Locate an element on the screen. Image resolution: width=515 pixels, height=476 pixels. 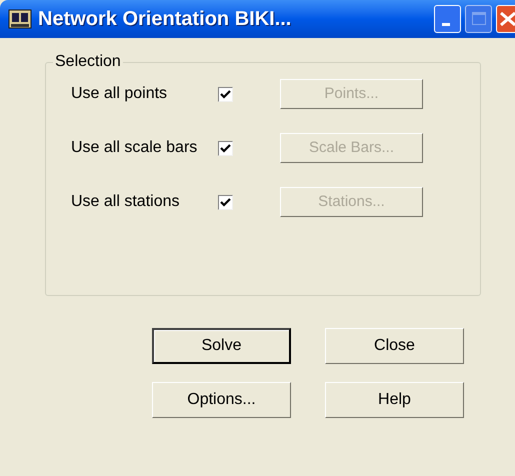
dialog-button: Help is located at coordinates (394, 400).